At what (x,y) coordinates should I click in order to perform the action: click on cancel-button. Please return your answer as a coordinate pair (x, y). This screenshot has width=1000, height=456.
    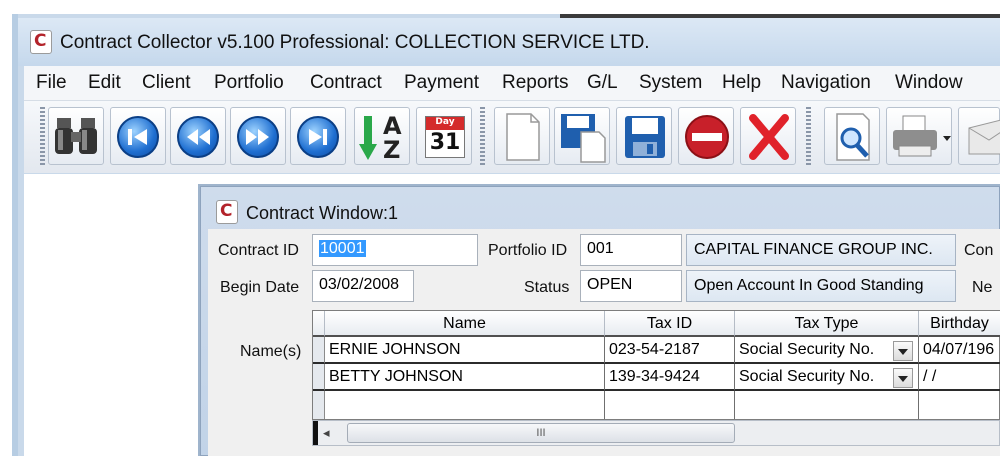
    Looking at the image, I should click on (706, 136).